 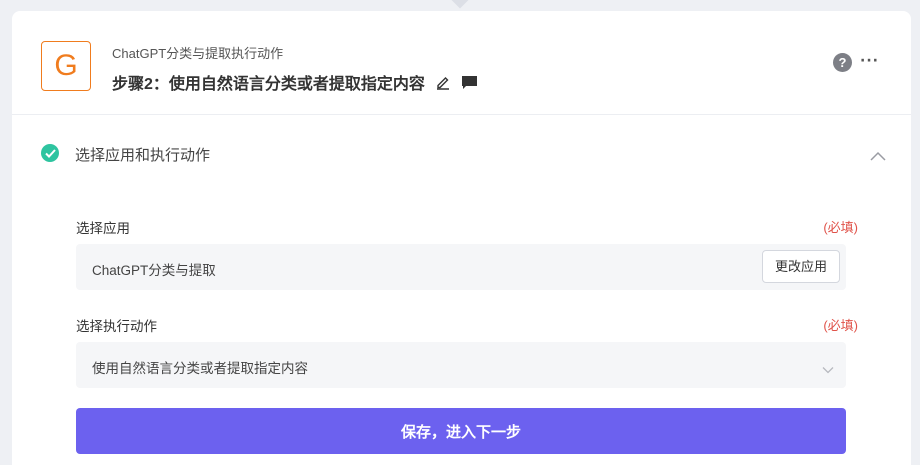 What do you see at coordinates (461, 267) in the screenshot?
I see `app-field: ChatGPT分类与提取 更改应用` at bounding box center [461, 267].